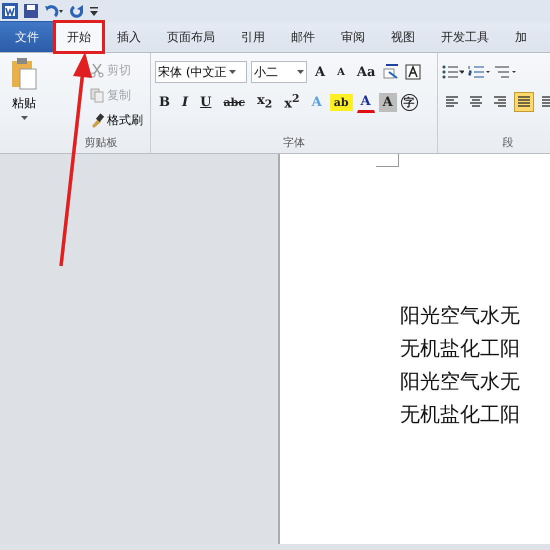  Describe the element at coordinates (387, 160) in the screenshot. I see `page-corner-mark` at that location.